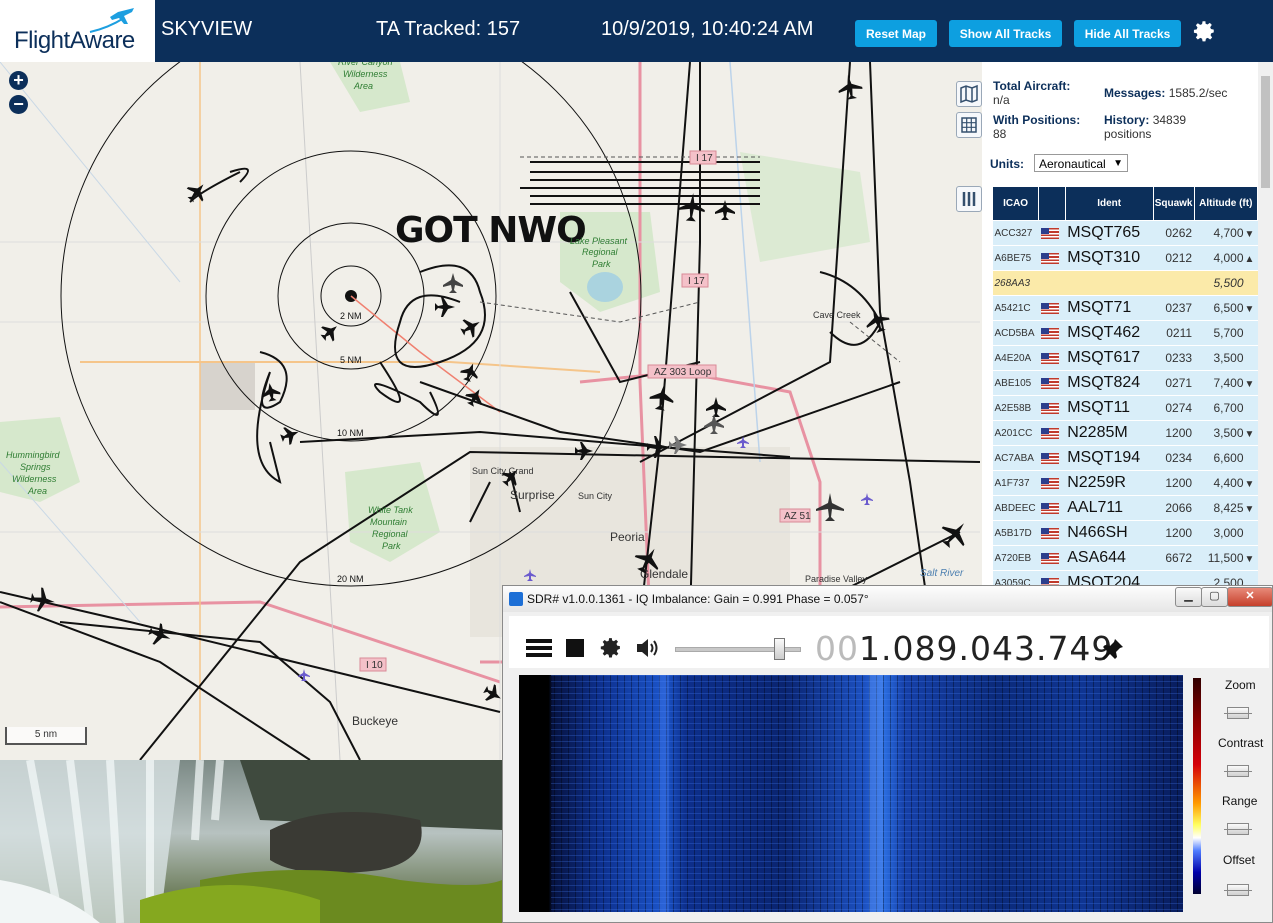  Describe the element at coordinates (1173, 203) in the screenshot. I see `col-squawk: Squawk` at that location.